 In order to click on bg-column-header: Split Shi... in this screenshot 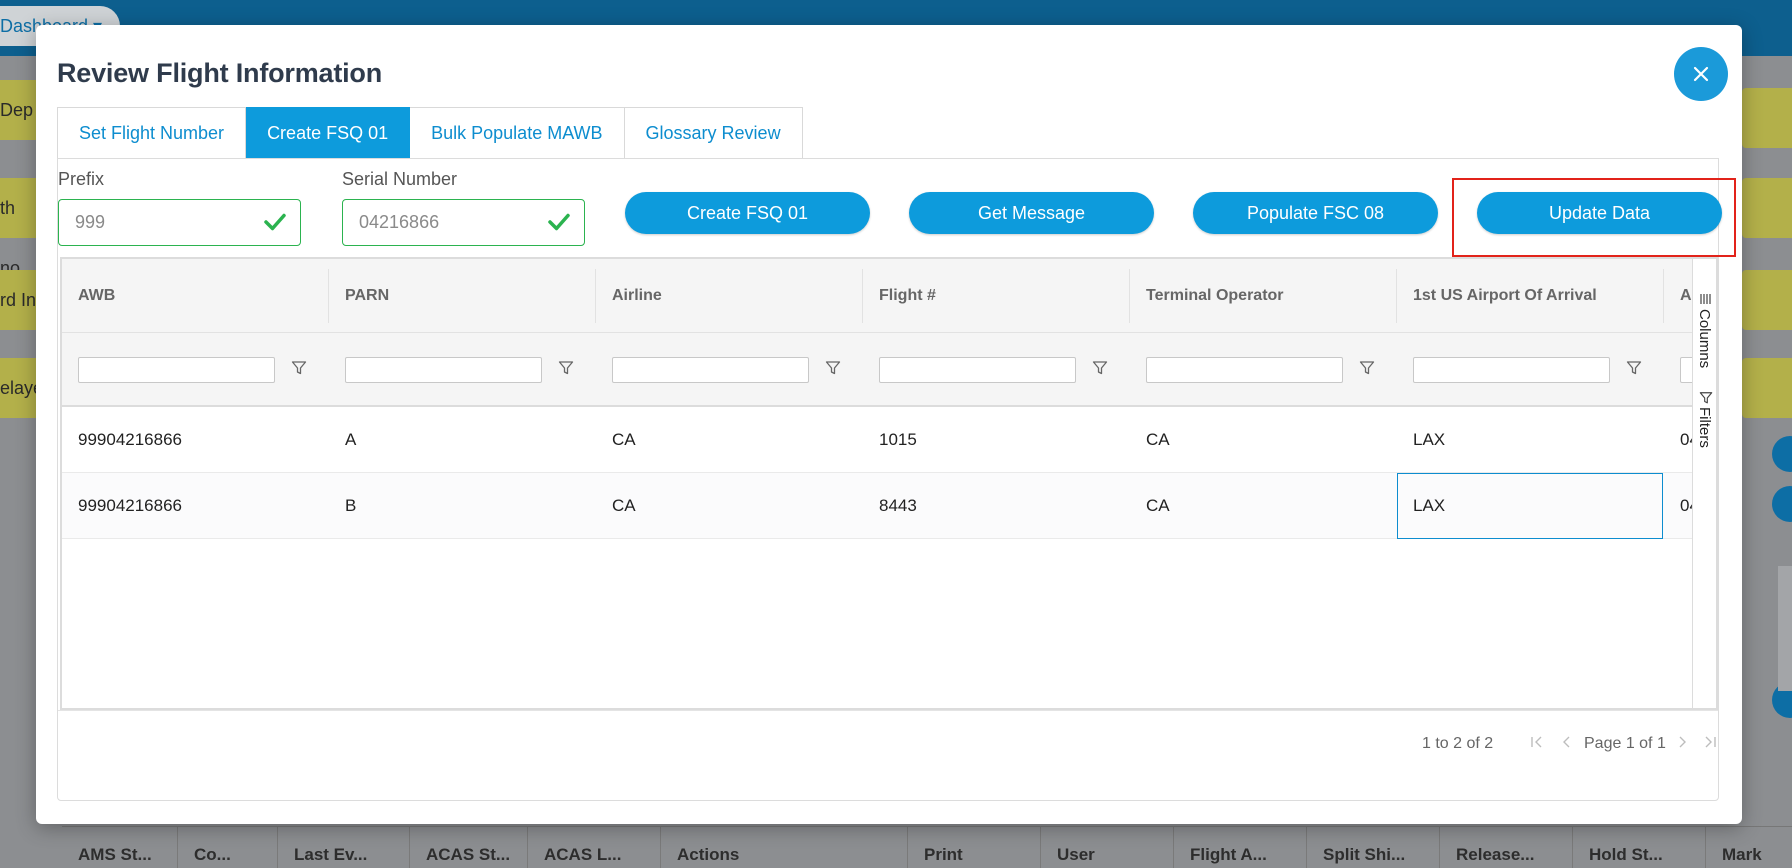, I will do `click(1373, 847)`.